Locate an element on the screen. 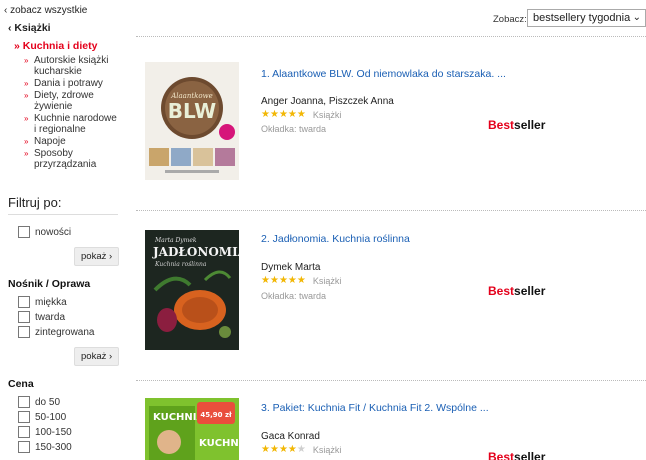 This screenshot has width=646, height=460. product-cover-image: Marta Dymek JADŁONOMIA Kuchnia roślinna is located at coordinates (192, 290).